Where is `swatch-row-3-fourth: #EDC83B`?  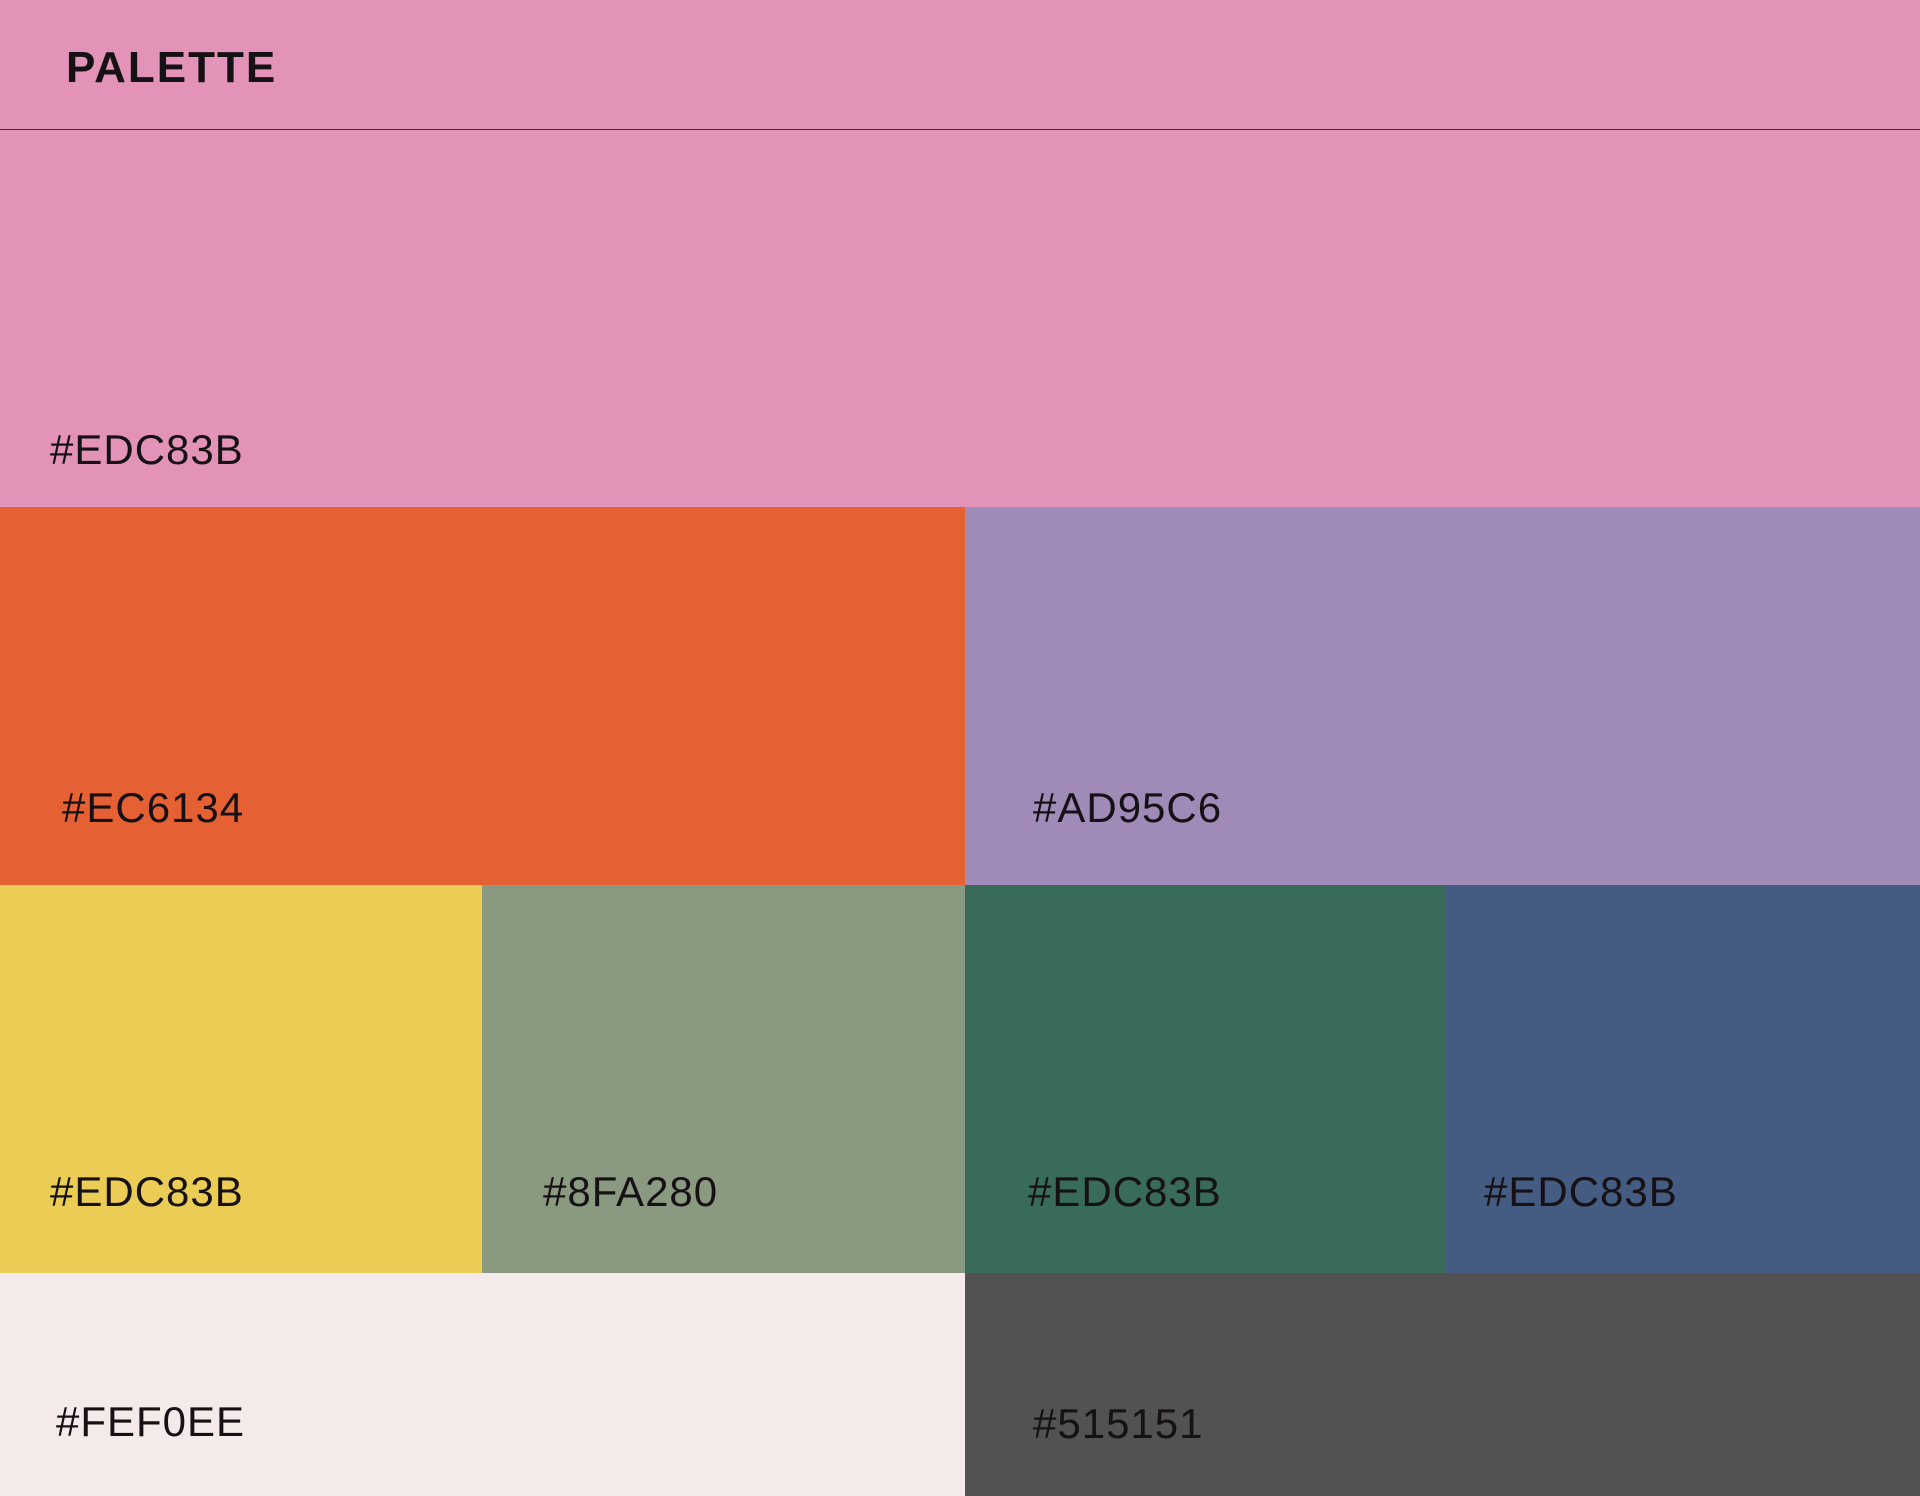 swatch-row-3-fourth: #EDC83B is located at coordinates (1682, 1079).